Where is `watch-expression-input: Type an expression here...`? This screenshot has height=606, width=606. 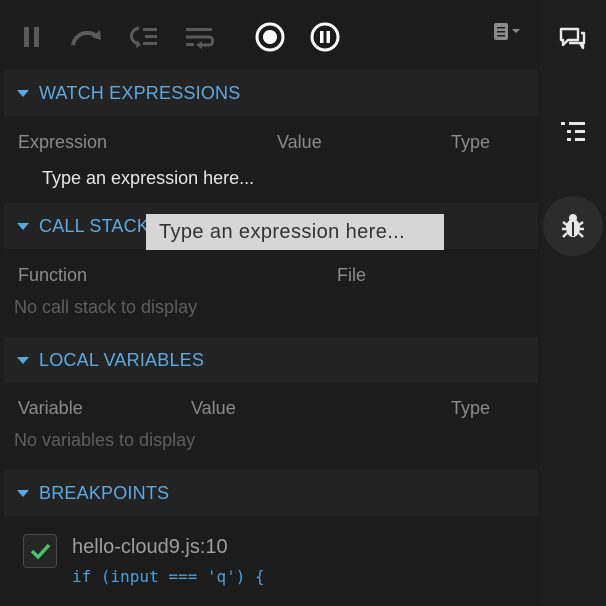 watch-expression-input: Type an expression here... is located at coordinates (148, 178).